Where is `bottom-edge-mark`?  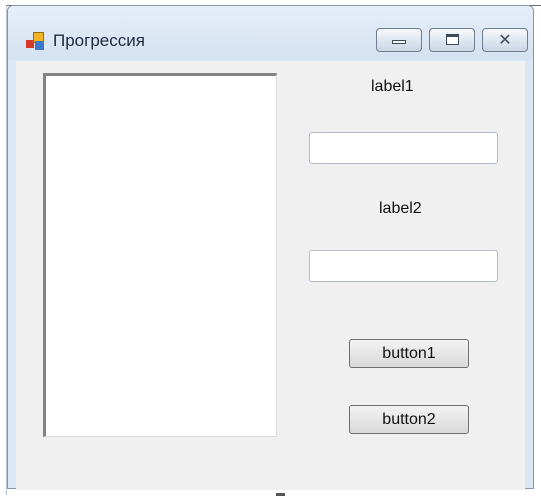
bottom-edge-mark is located at coordinates (280, 494).